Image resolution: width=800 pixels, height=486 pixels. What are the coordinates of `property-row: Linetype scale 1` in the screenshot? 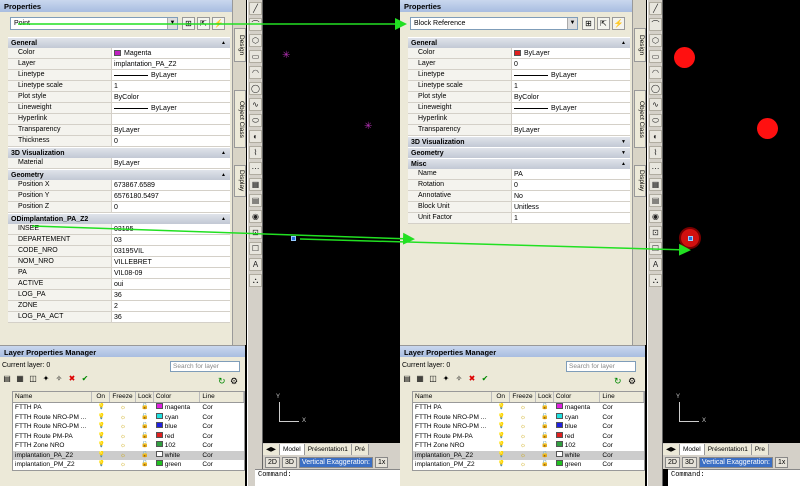 It's located at (519, 86).